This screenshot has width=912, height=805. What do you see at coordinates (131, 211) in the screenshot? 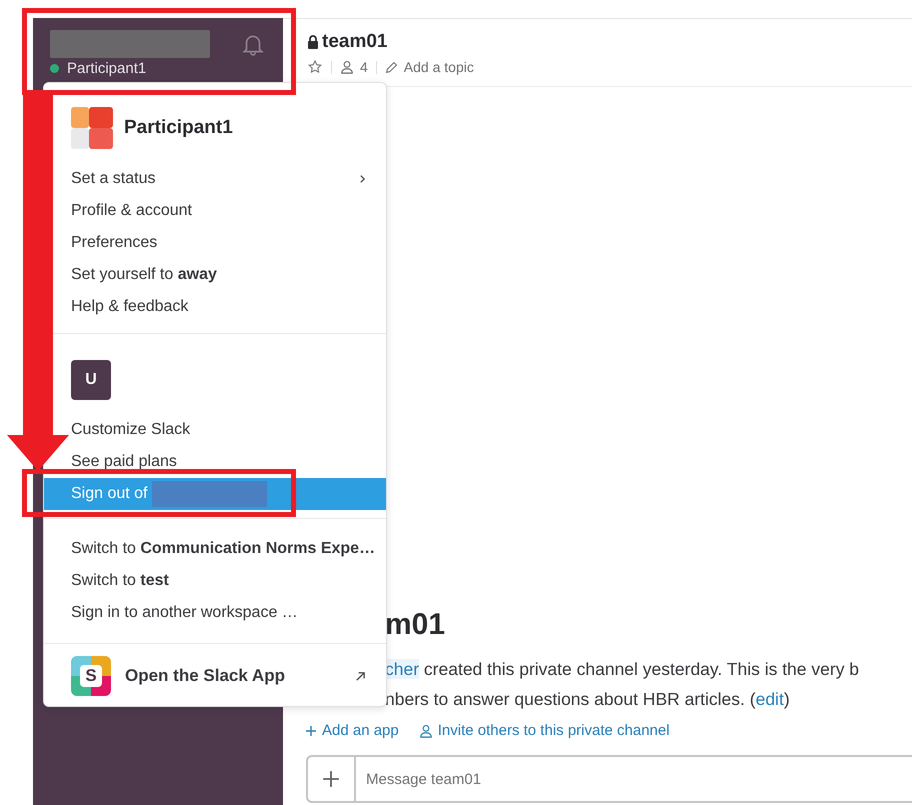
I see `menu-item: Profile & account` at bounding box center [131, 211].